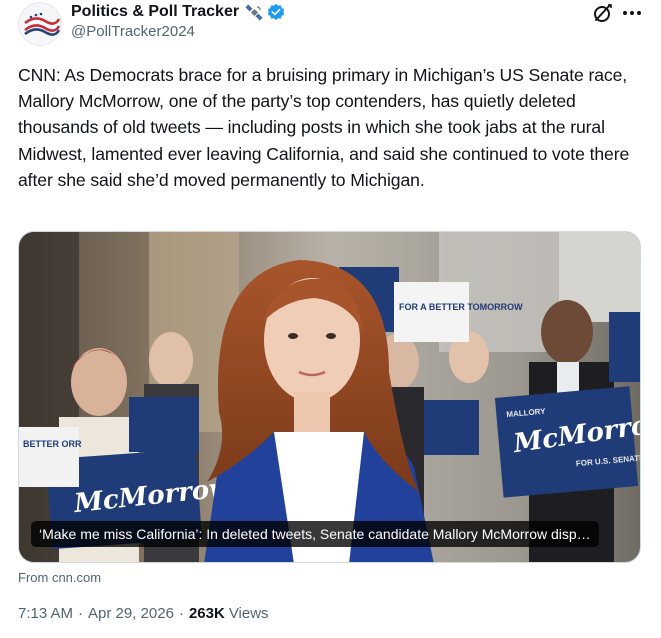 The width and height of the screenshot is (661, 638). Describe the element at coordinates (59, 577) in the screenshot. I see `link-source: From cnn.com` at that location.